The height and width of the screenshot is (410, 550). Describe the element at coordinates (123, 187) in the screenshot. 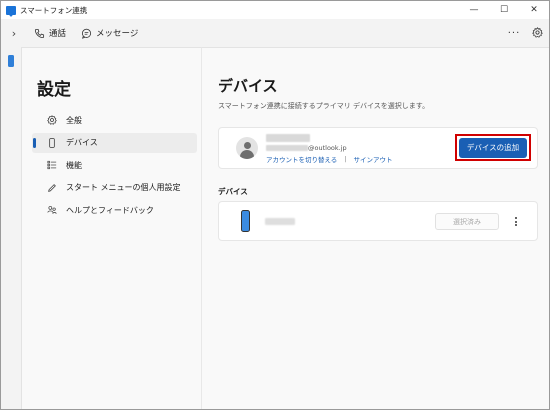

I see `menu-item-label: スタート メニューの個人用設定` at that location.